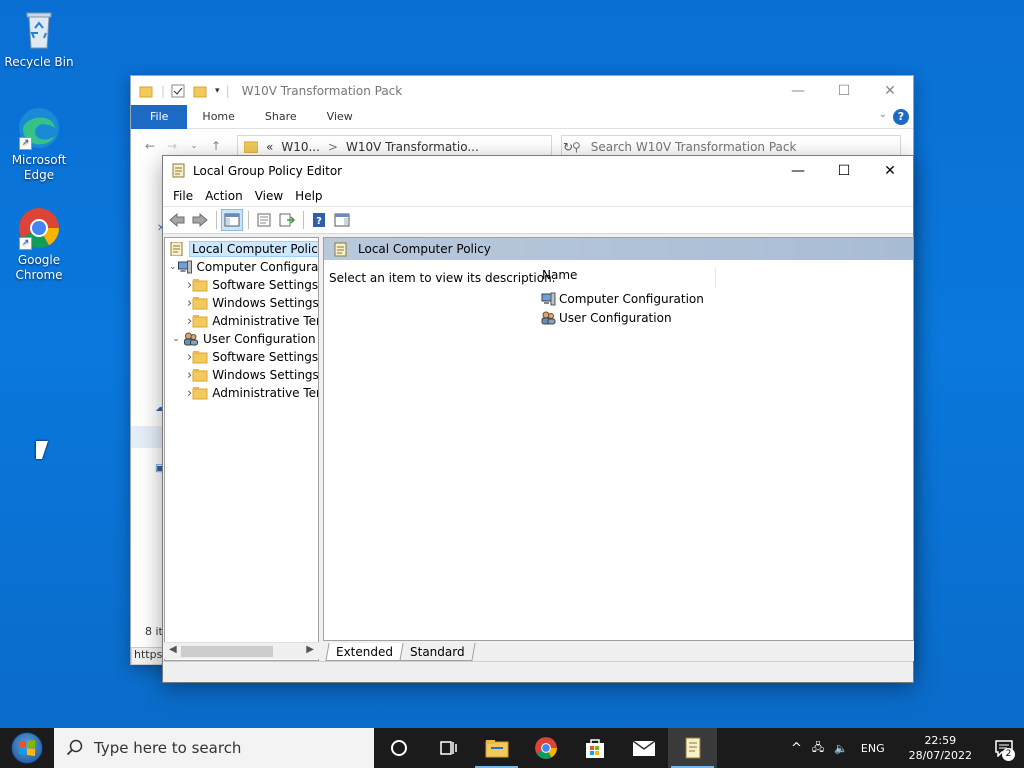  Describe the element at coordinates (39, 244) in the screenshot. I see `desktop-icon-chrome: ↗ Google Chrome` at that location.